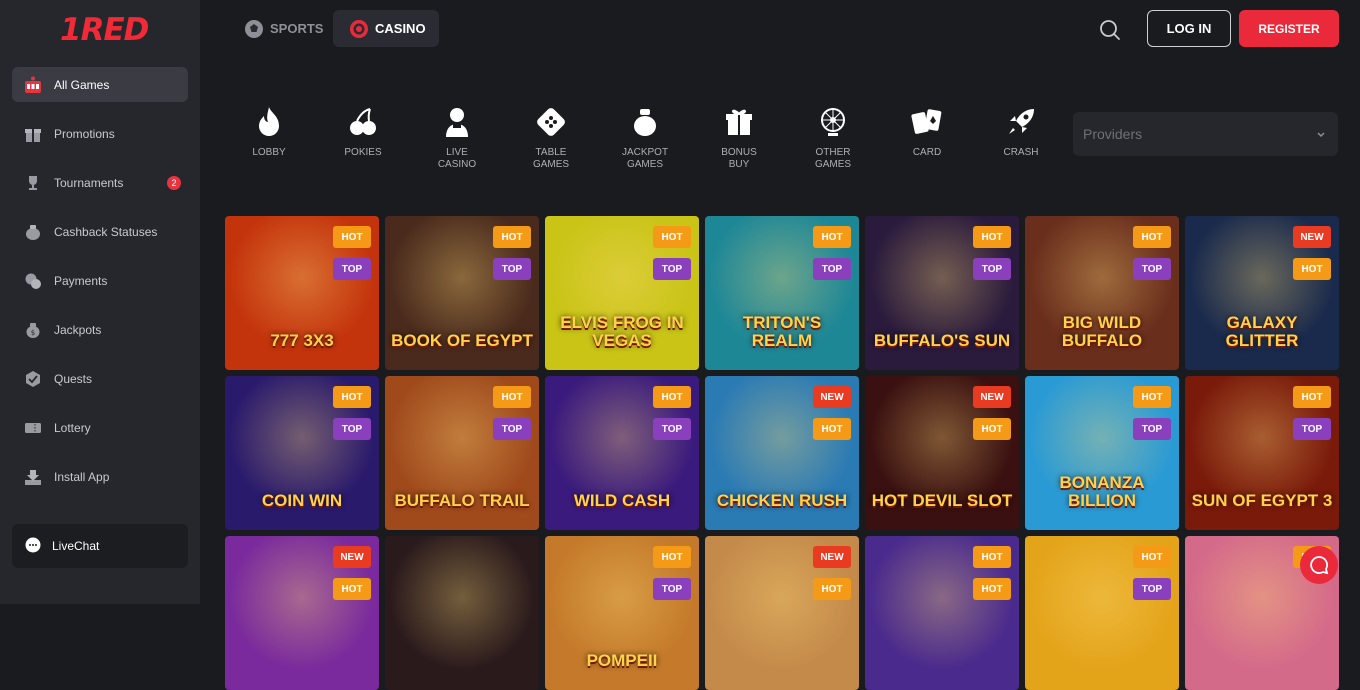  I want to click on game-card: BUFFALO TRAIL HOT TOP, so click(462, 453).